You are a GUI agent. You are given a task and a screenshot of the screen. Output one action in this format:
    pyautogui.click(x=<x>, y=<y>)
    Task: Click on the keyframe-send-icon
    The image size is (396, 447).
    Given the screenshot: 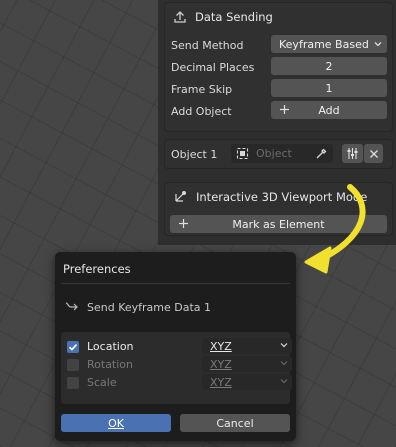 What is the action you would take?
    pyautogui.click(x=72, y=307)
    